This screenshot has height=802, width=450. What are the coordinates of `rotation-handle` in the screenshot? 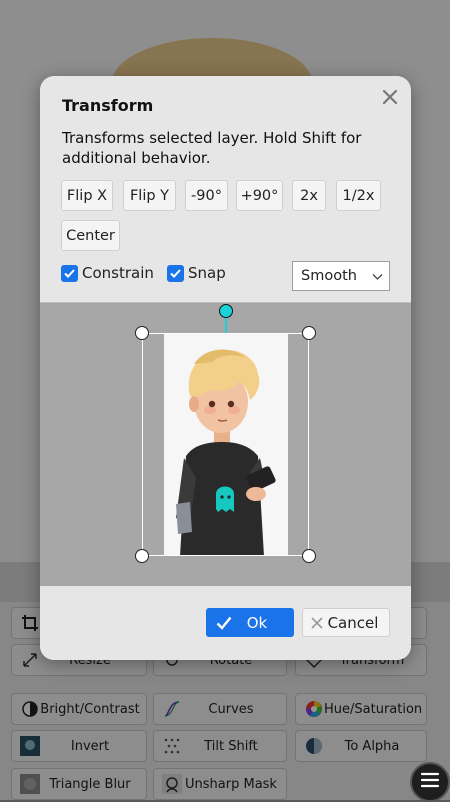 It's located at (226, 311).